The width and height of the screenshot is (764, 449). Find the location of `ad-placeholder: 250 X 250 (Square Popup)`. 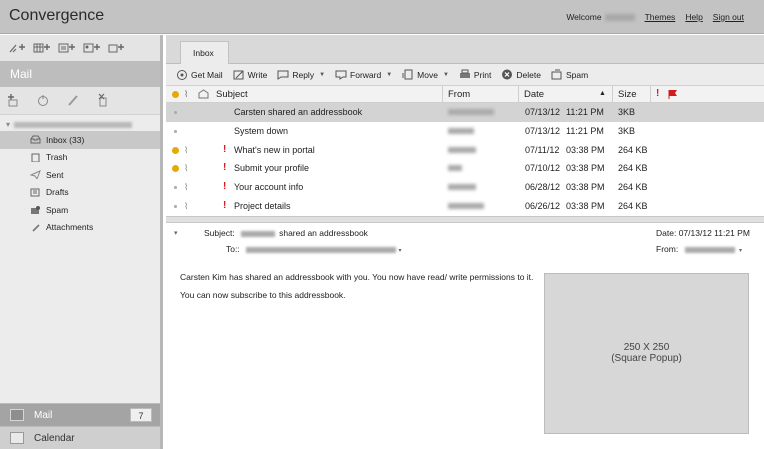

ad-placeholder: 250 X 250 (Square Popup) is located at coordinates (646, 353).